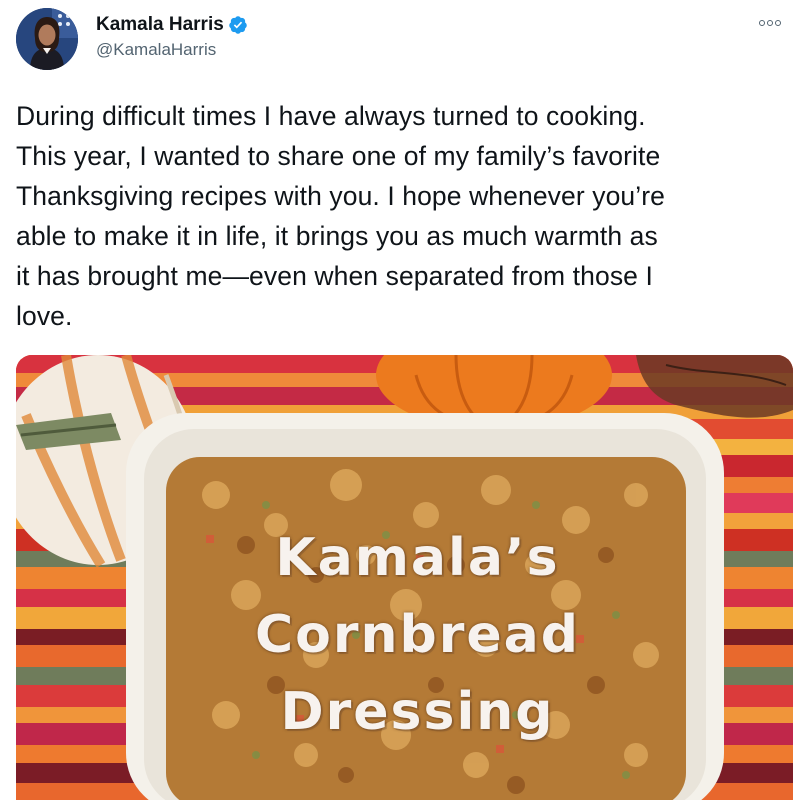  What do you see at coordinates (417, 635) in the screenshot?
I see `overlay-line-2: Cornbread` at bounding box center [417, 635].